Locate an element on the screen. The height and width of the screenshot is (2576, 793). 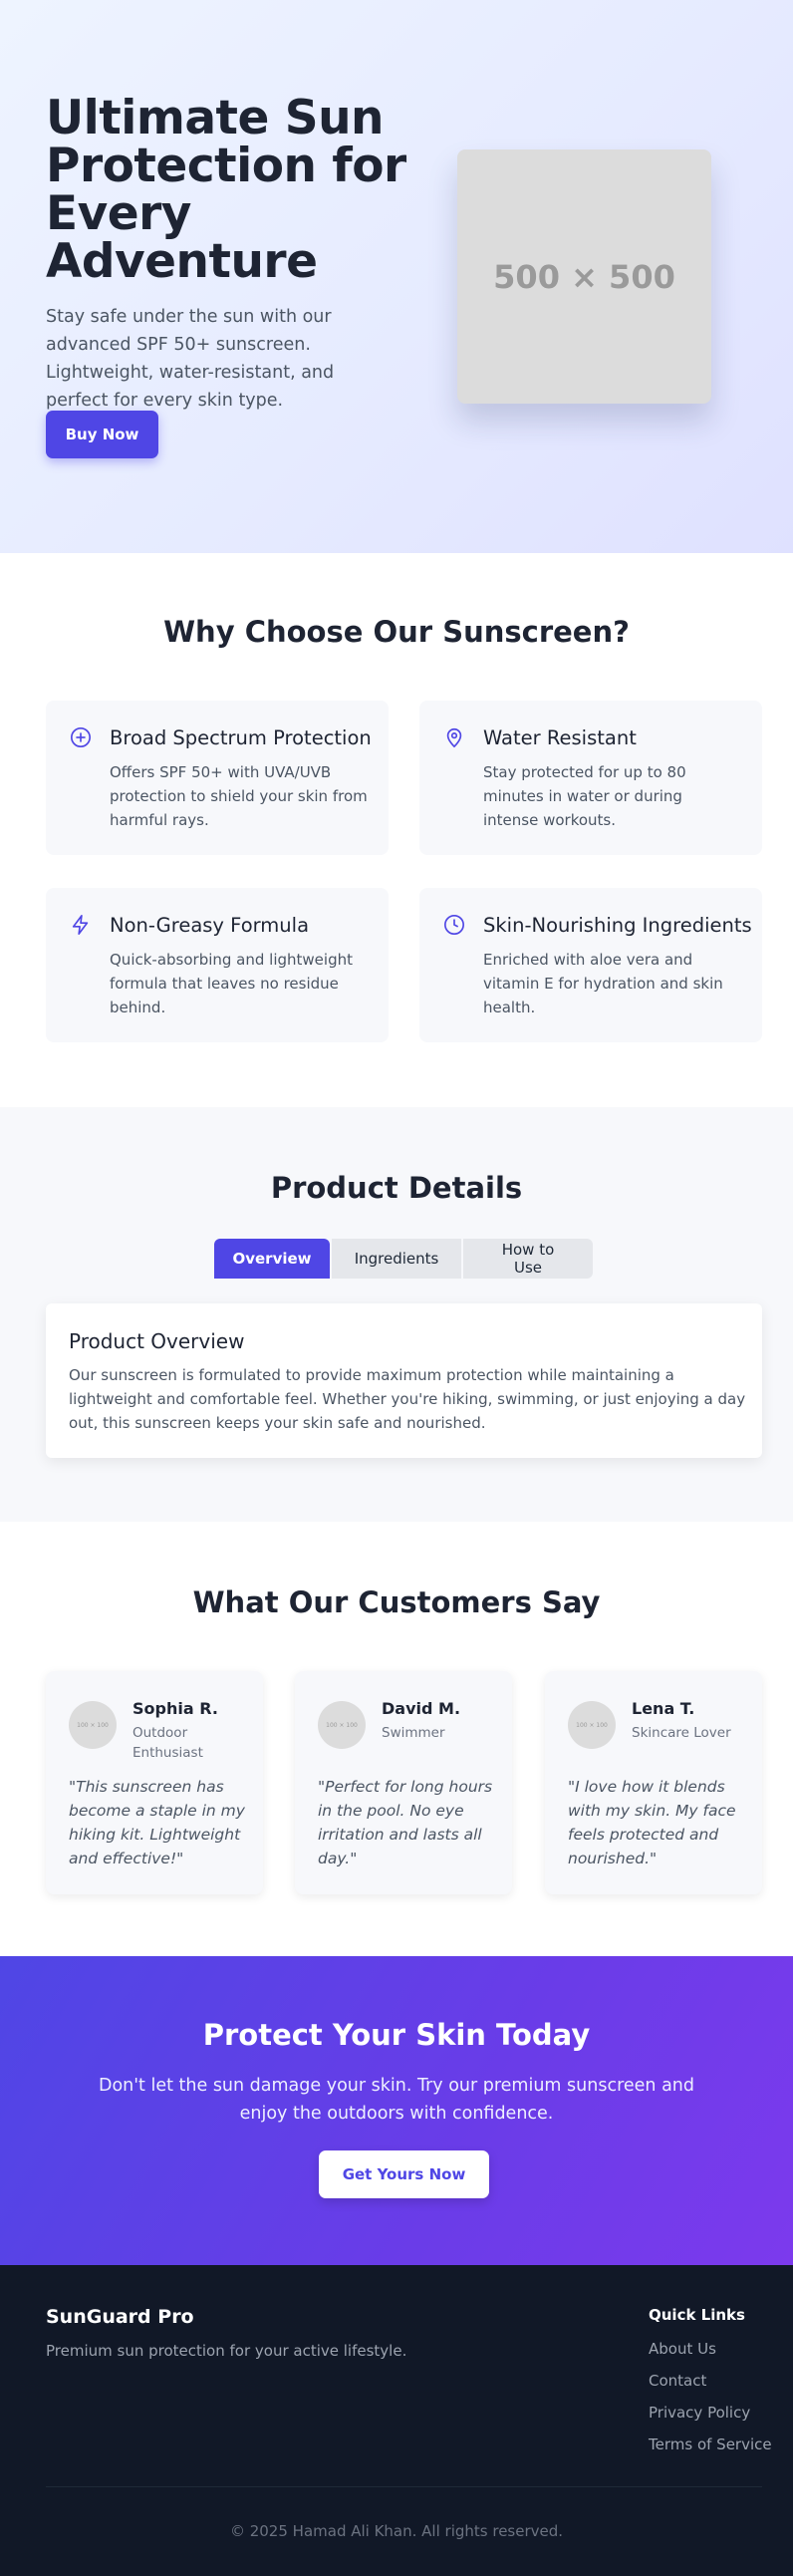
tab-how-to-use: How to Use is located at coordinates (528, 1259).